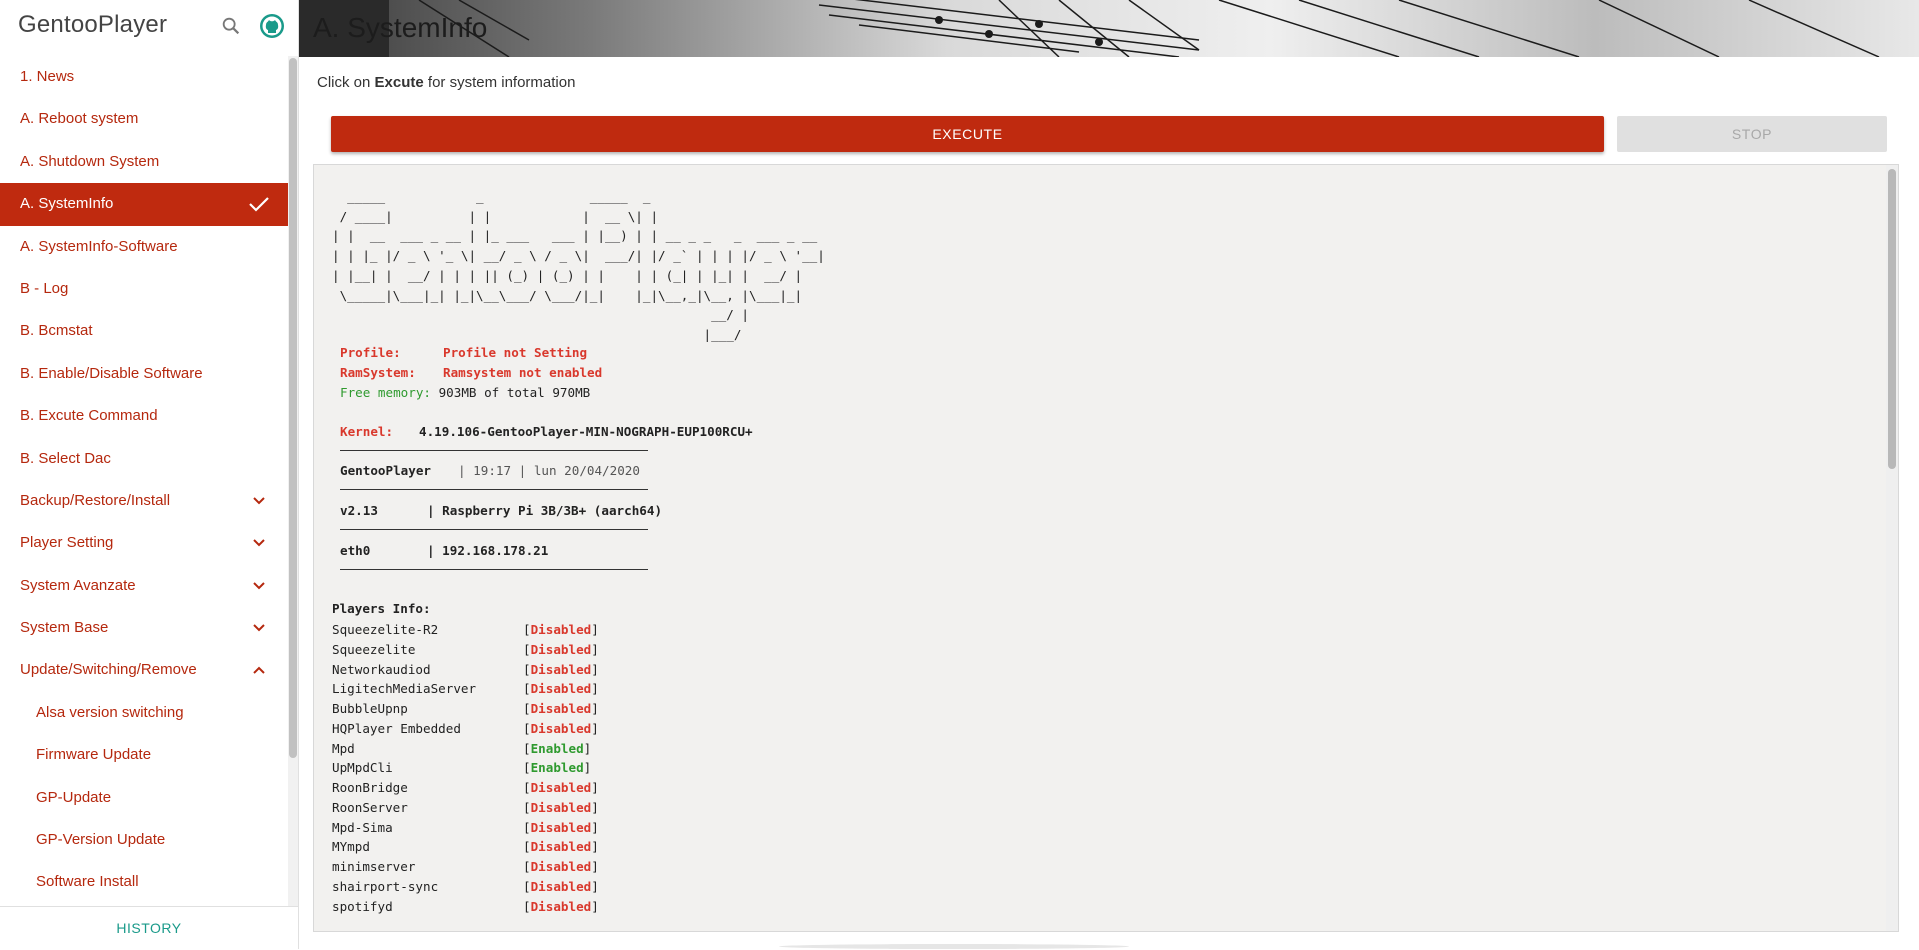 Image resolution: width=1919 pixels, height=950 pixels. What do you see at coordinates (144, 713) in the screenshot?
I see `sidebar-item: Alsa version switching` at bounding box center [144, 713].